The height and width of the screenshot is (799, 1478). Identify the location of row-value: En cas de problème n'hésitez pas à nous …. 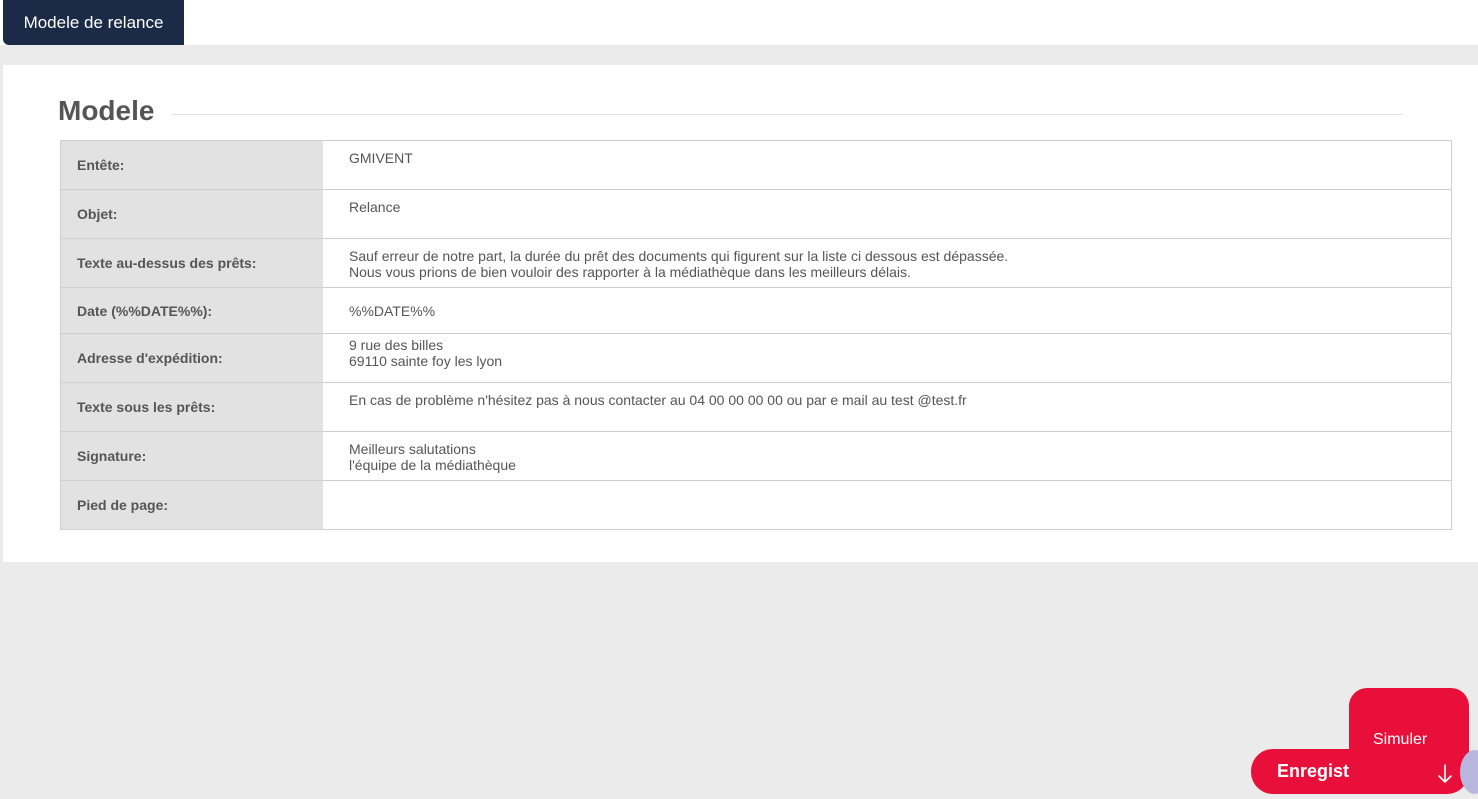
(658, 400).